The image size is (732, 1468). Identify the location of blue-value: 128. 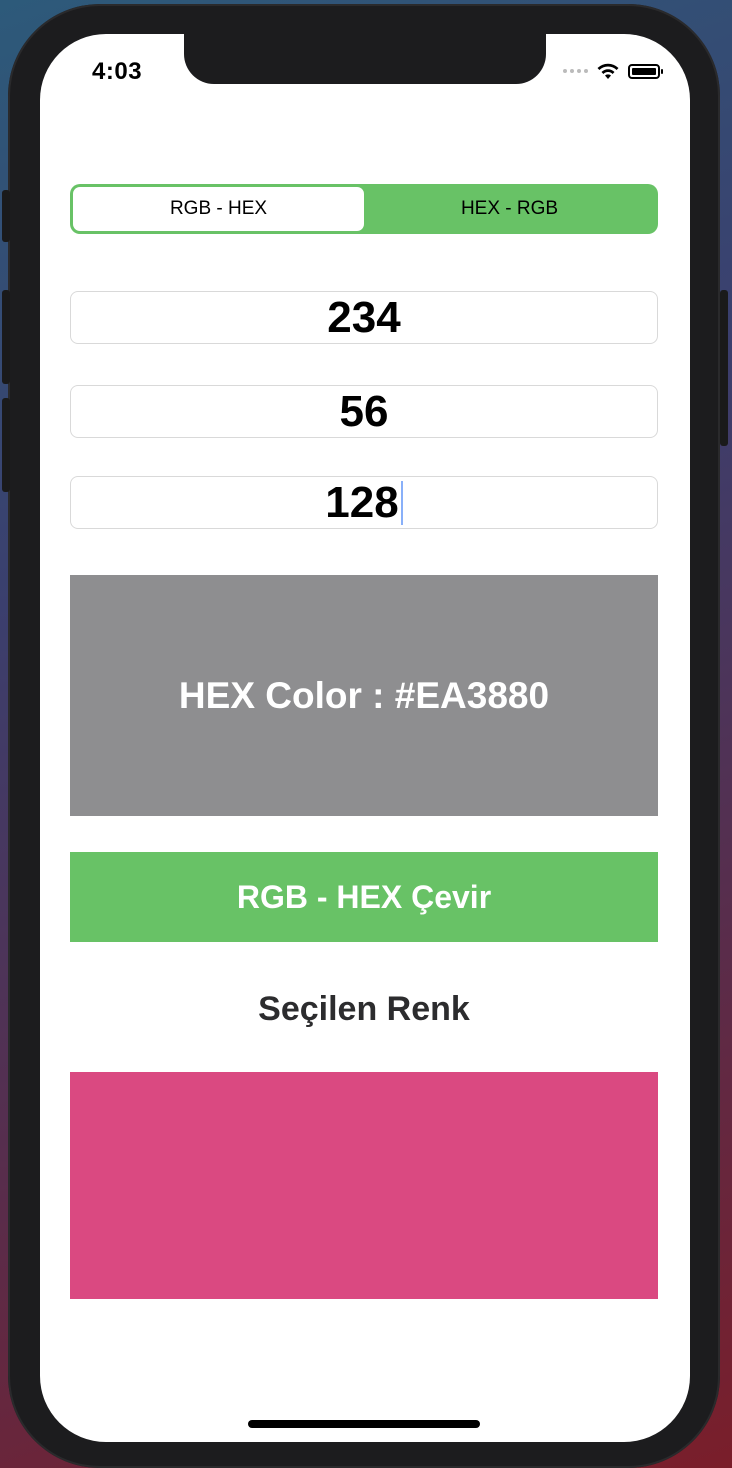
(362, 502).